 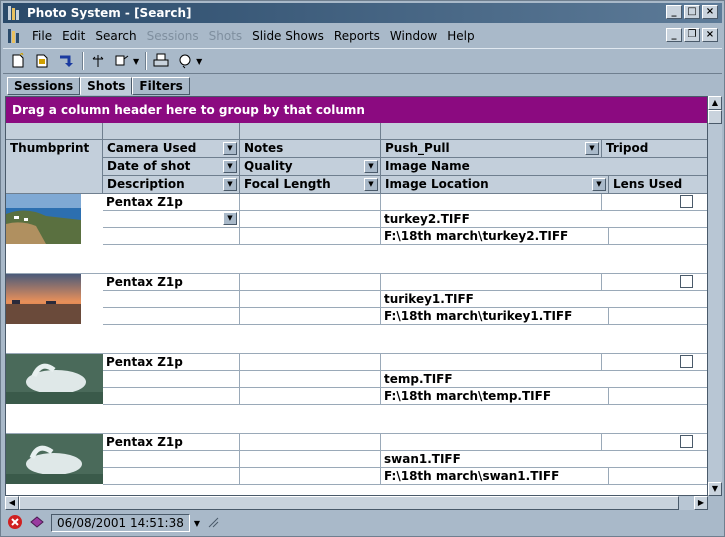 What do you see at coordinates (18, 61) in the screenshot?
I see `new-icon` at bounding box center [18, 61].